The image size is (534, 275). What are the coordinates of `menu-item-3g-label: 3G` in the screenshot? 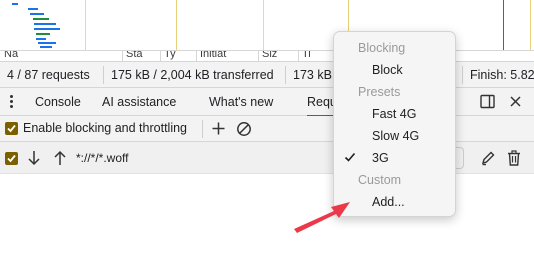 It's located at (380, 158).